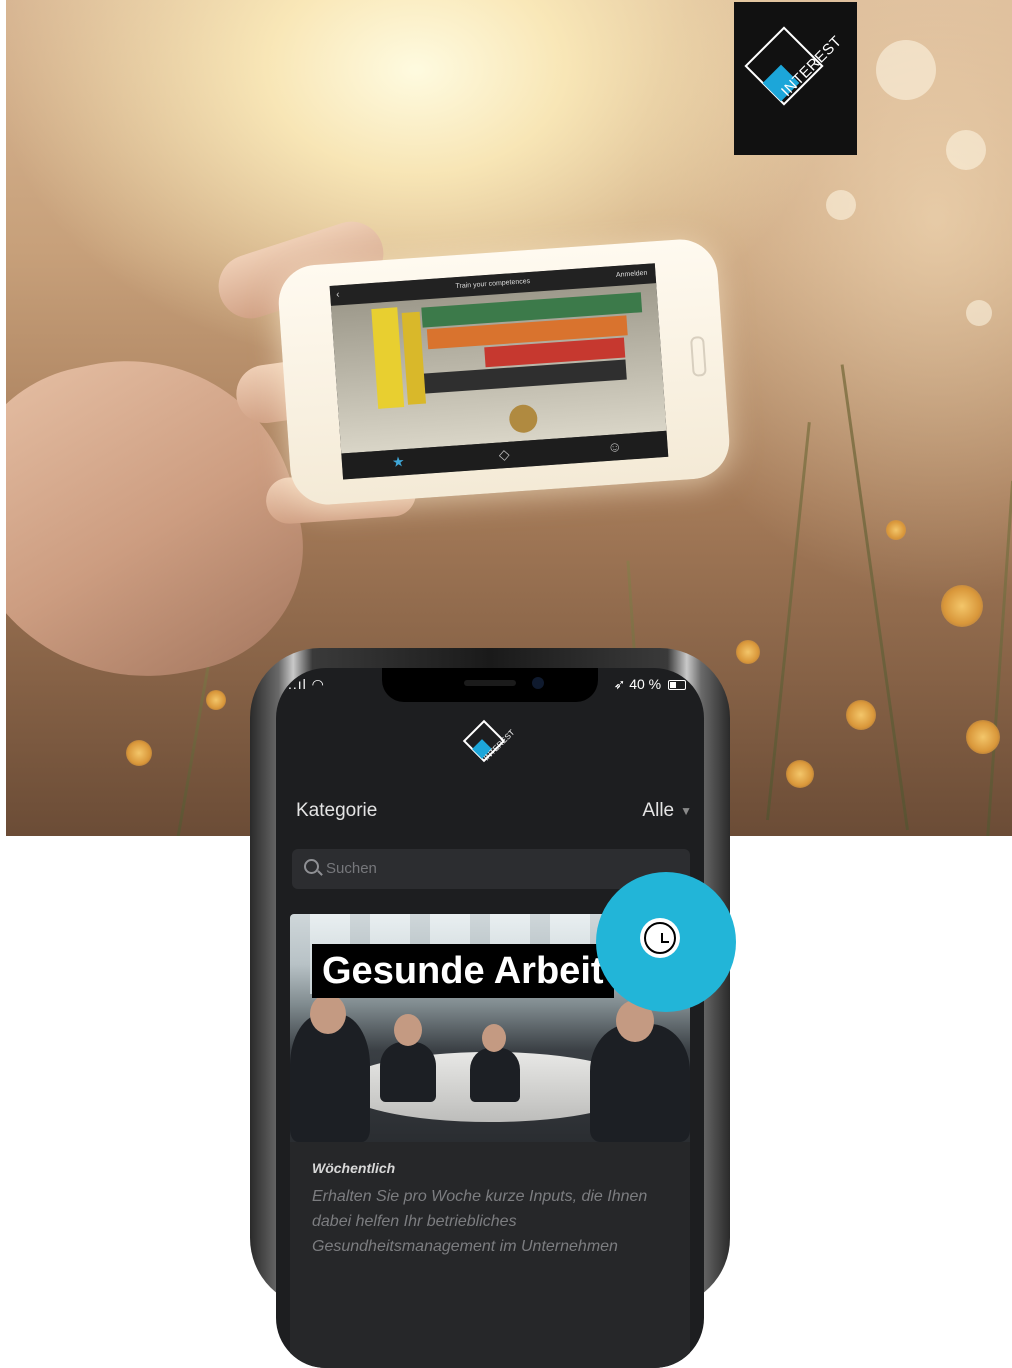  I want to click on category-select: Alle ▼, so click(667, 811).